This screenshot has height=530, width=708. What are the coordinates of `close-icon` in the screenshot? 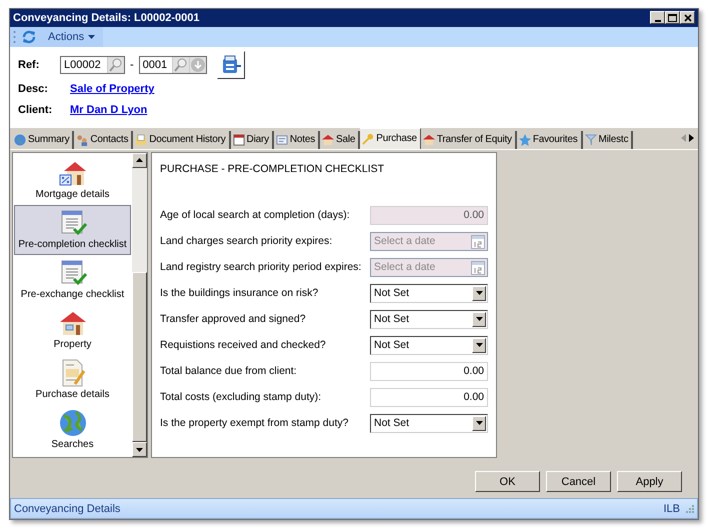 It's located at (688, 18).